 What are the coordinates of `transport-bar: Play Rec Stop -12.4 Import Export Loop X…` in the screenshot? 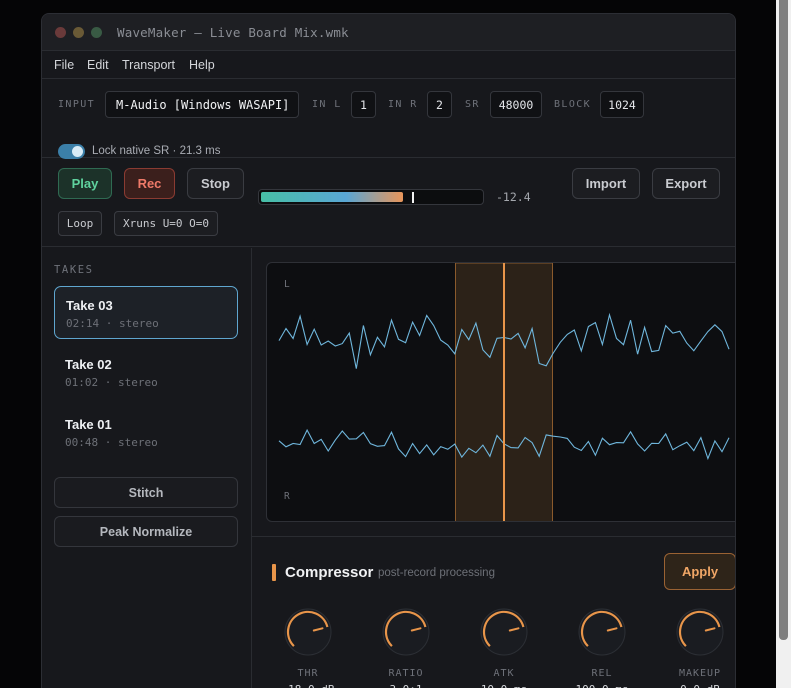 It's located at (388, 203).